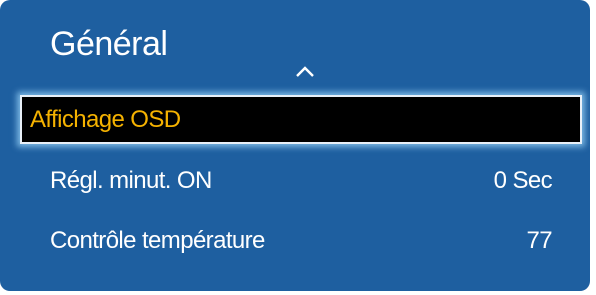 The width and height of the screenshot is (596, 295). I want to click on menu-item-value: 0 Sec, so click(523, 180).